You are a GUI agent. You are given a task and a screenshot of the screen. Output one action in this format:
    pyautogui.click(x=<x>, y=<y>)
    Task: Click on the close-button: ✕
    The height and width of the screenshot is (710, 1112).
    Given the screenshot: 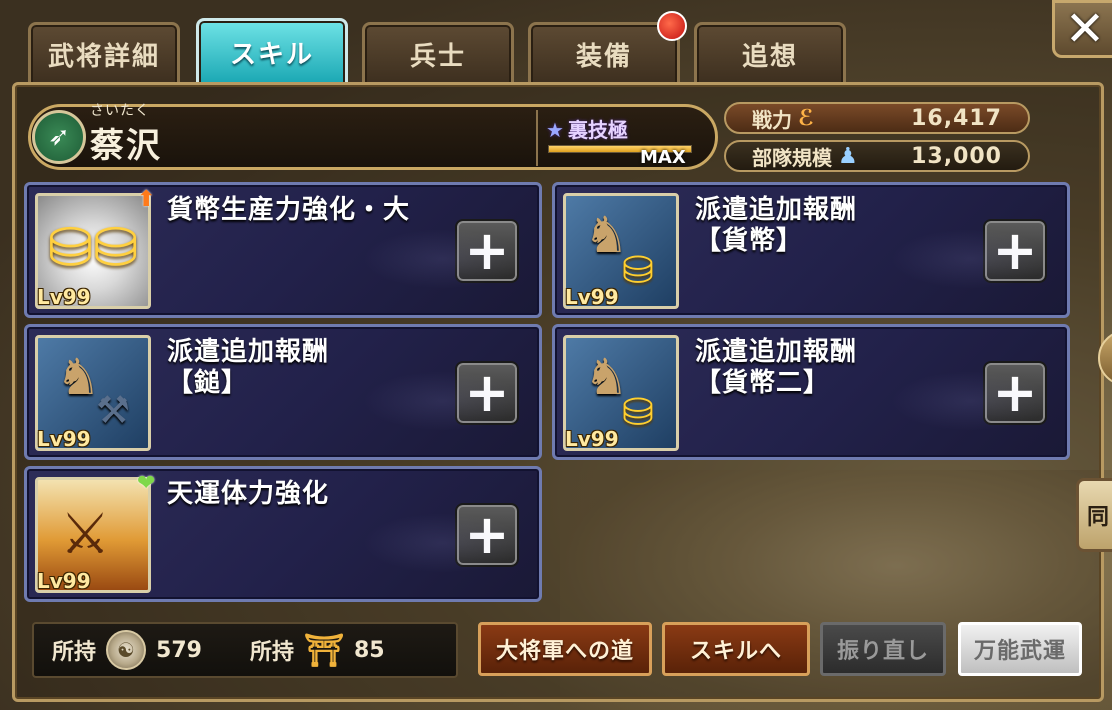 What is the action you would take?
    pyautogui.click(x=1082, y=29)
    